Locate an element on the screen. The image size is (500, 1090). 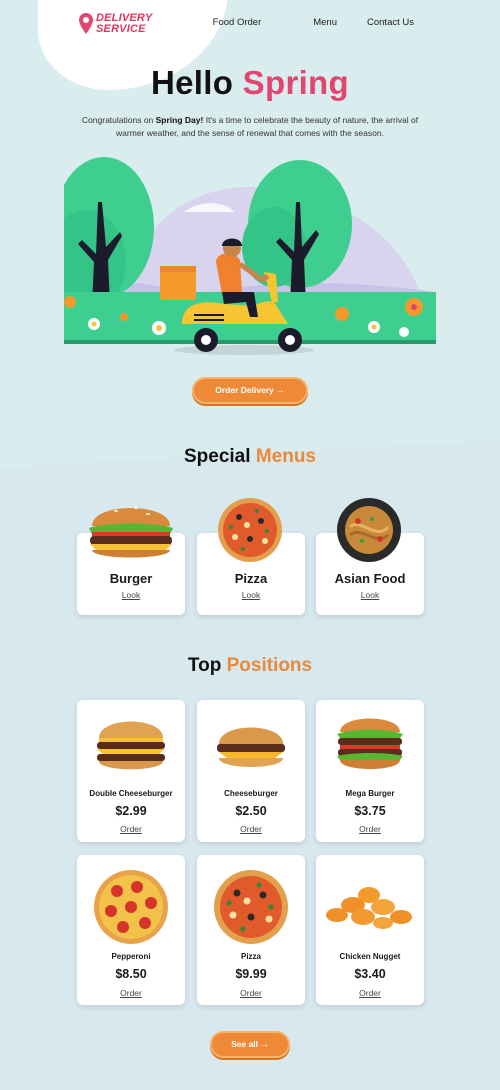
cheeseburger-image is located at coordinates (251, 747).